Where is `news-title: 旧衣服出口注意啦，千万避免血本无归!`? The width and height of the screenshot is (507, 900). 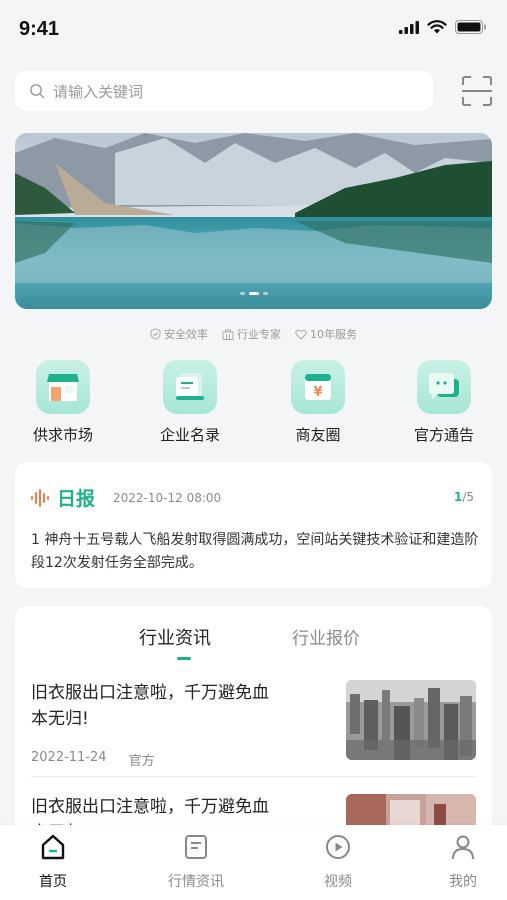
news-title: 旧衣服出口注意啦，千万避免血本无归! is located at coordinates (150, 706).